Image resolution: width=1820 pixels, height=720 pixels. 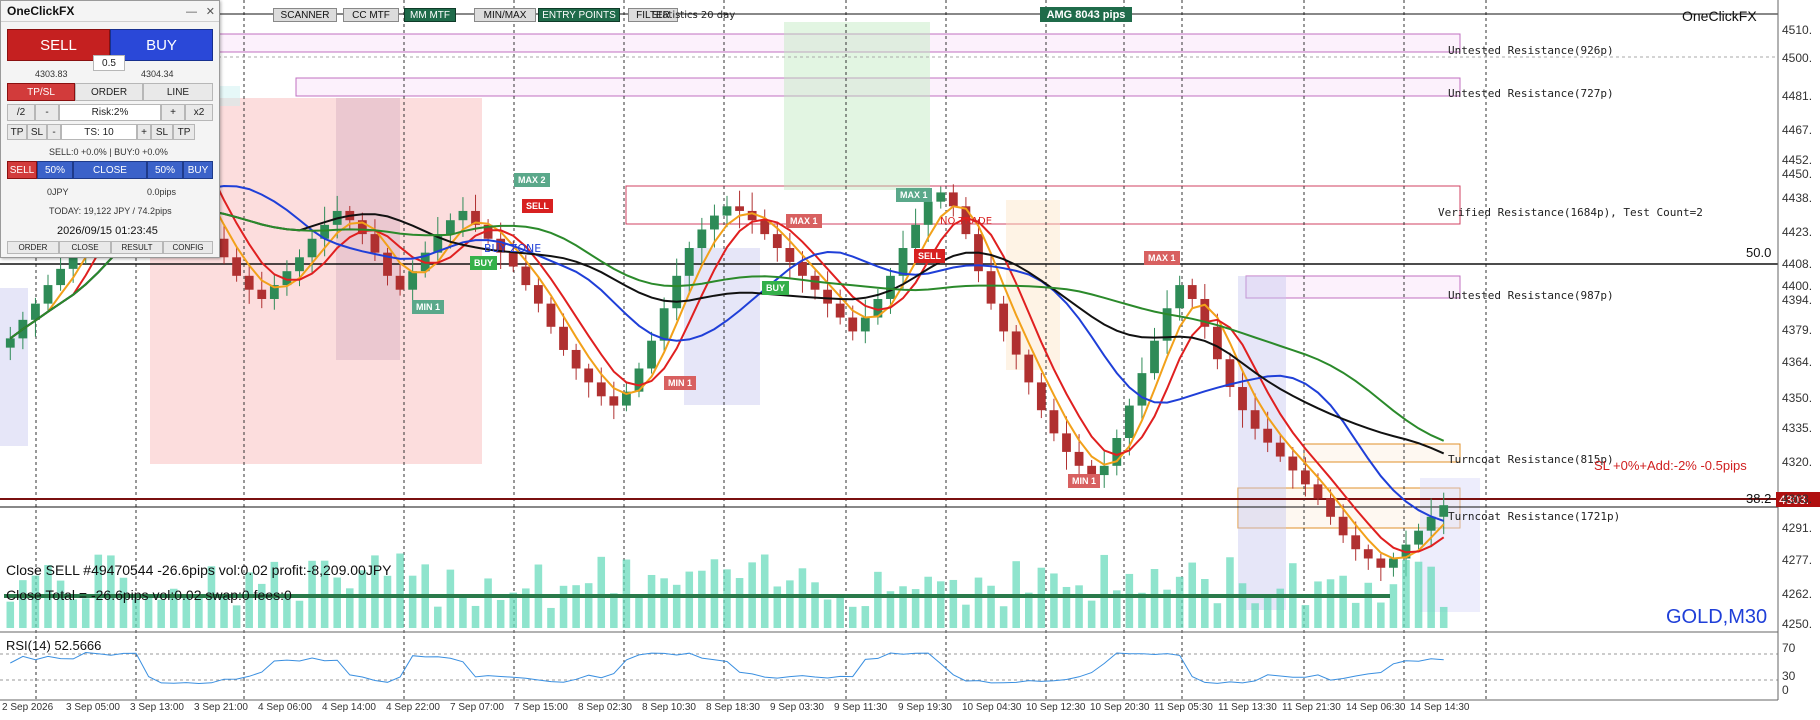 What do you see at coordinates (210, 12) in the screenshot?
I see `close-icon: ✕` at bounding box center [210, 12].